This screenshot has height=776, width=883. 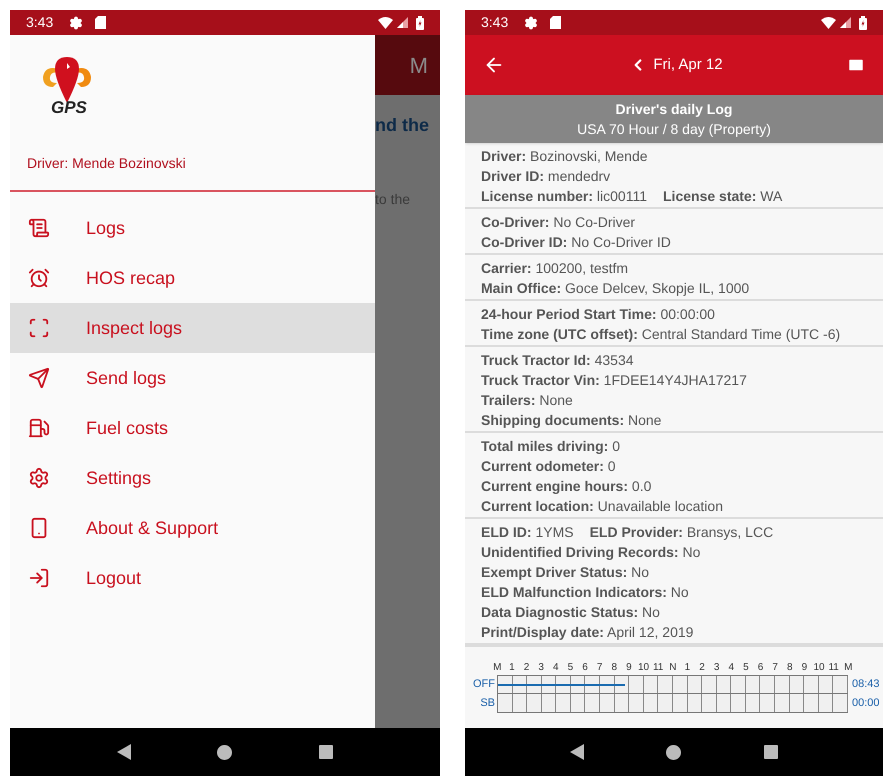 What do you see at coordinates (192, 328) in the screenshot?
I see `drawer-item: Inspect logs` at bounding box center [192, 328].